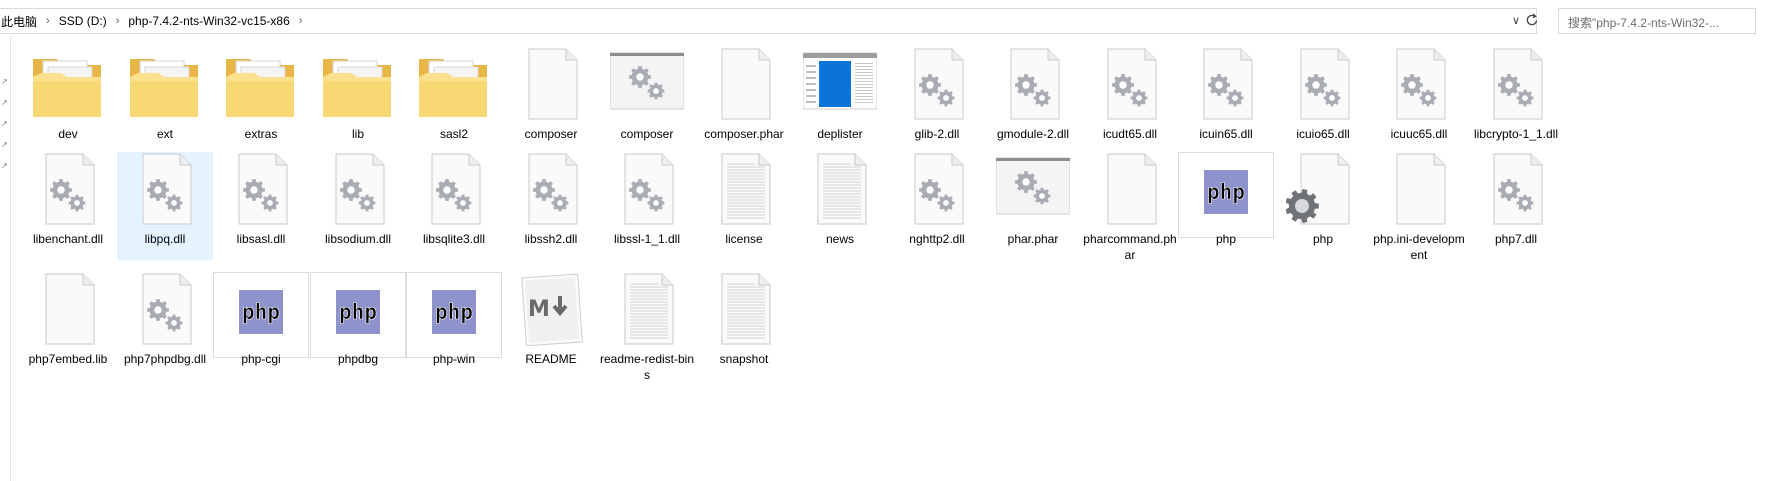 The height and width of the screenshot is (481, 1771). Describe the element at coordinates (937, 239) in the screenshot. I see `file-name: nghttp2.dll` at that location.